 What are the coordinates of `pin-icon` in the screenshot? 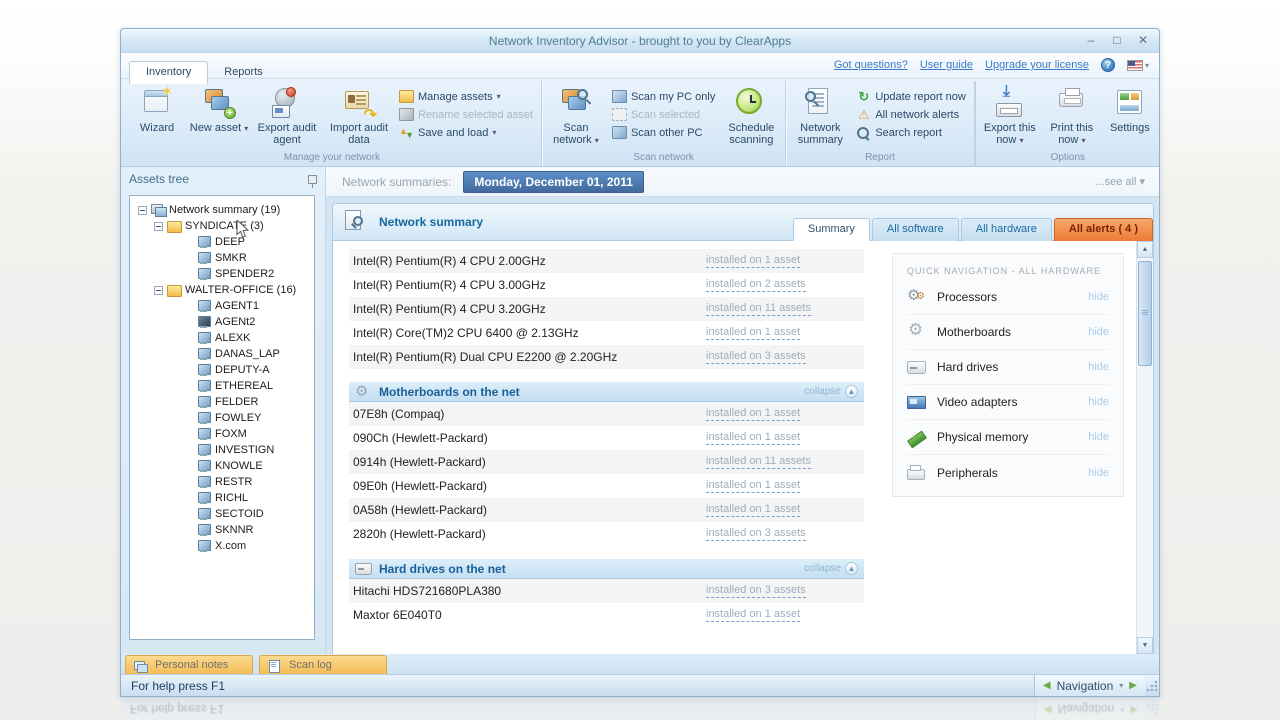 It's located at (312, 181).